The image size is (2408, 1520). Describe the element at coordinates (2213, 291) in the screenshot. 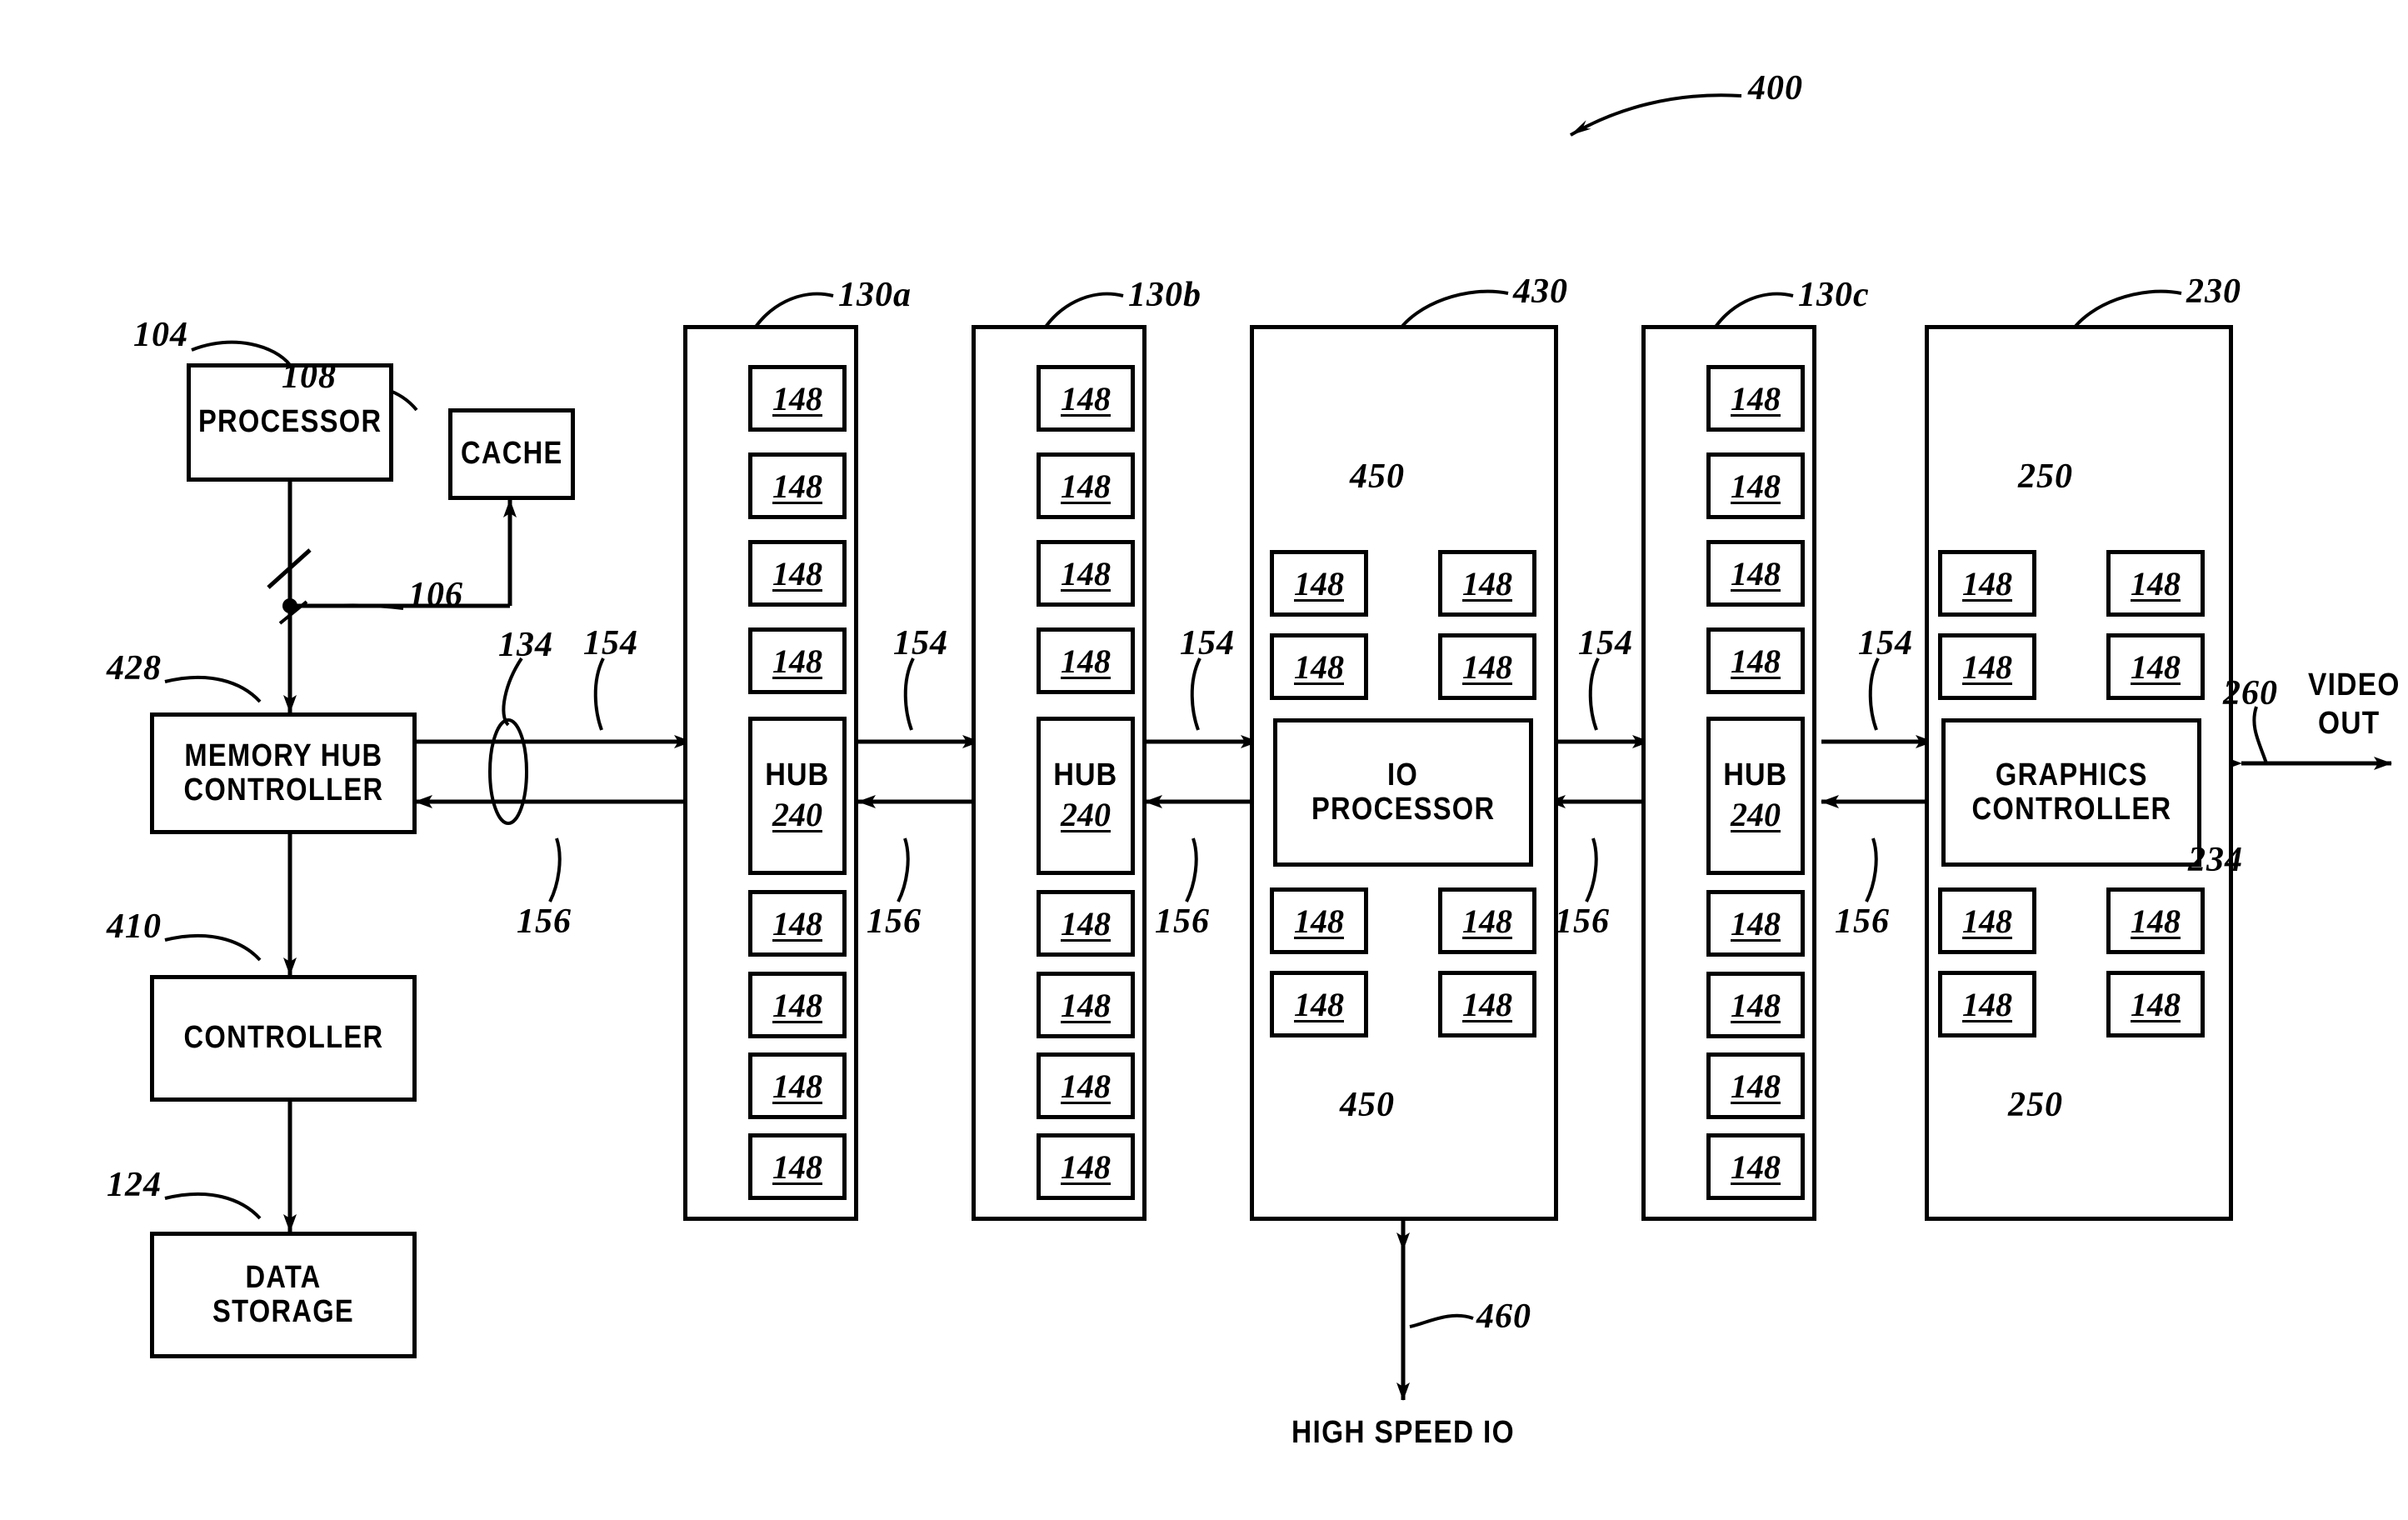

I see `ref-230: 230` at that location.